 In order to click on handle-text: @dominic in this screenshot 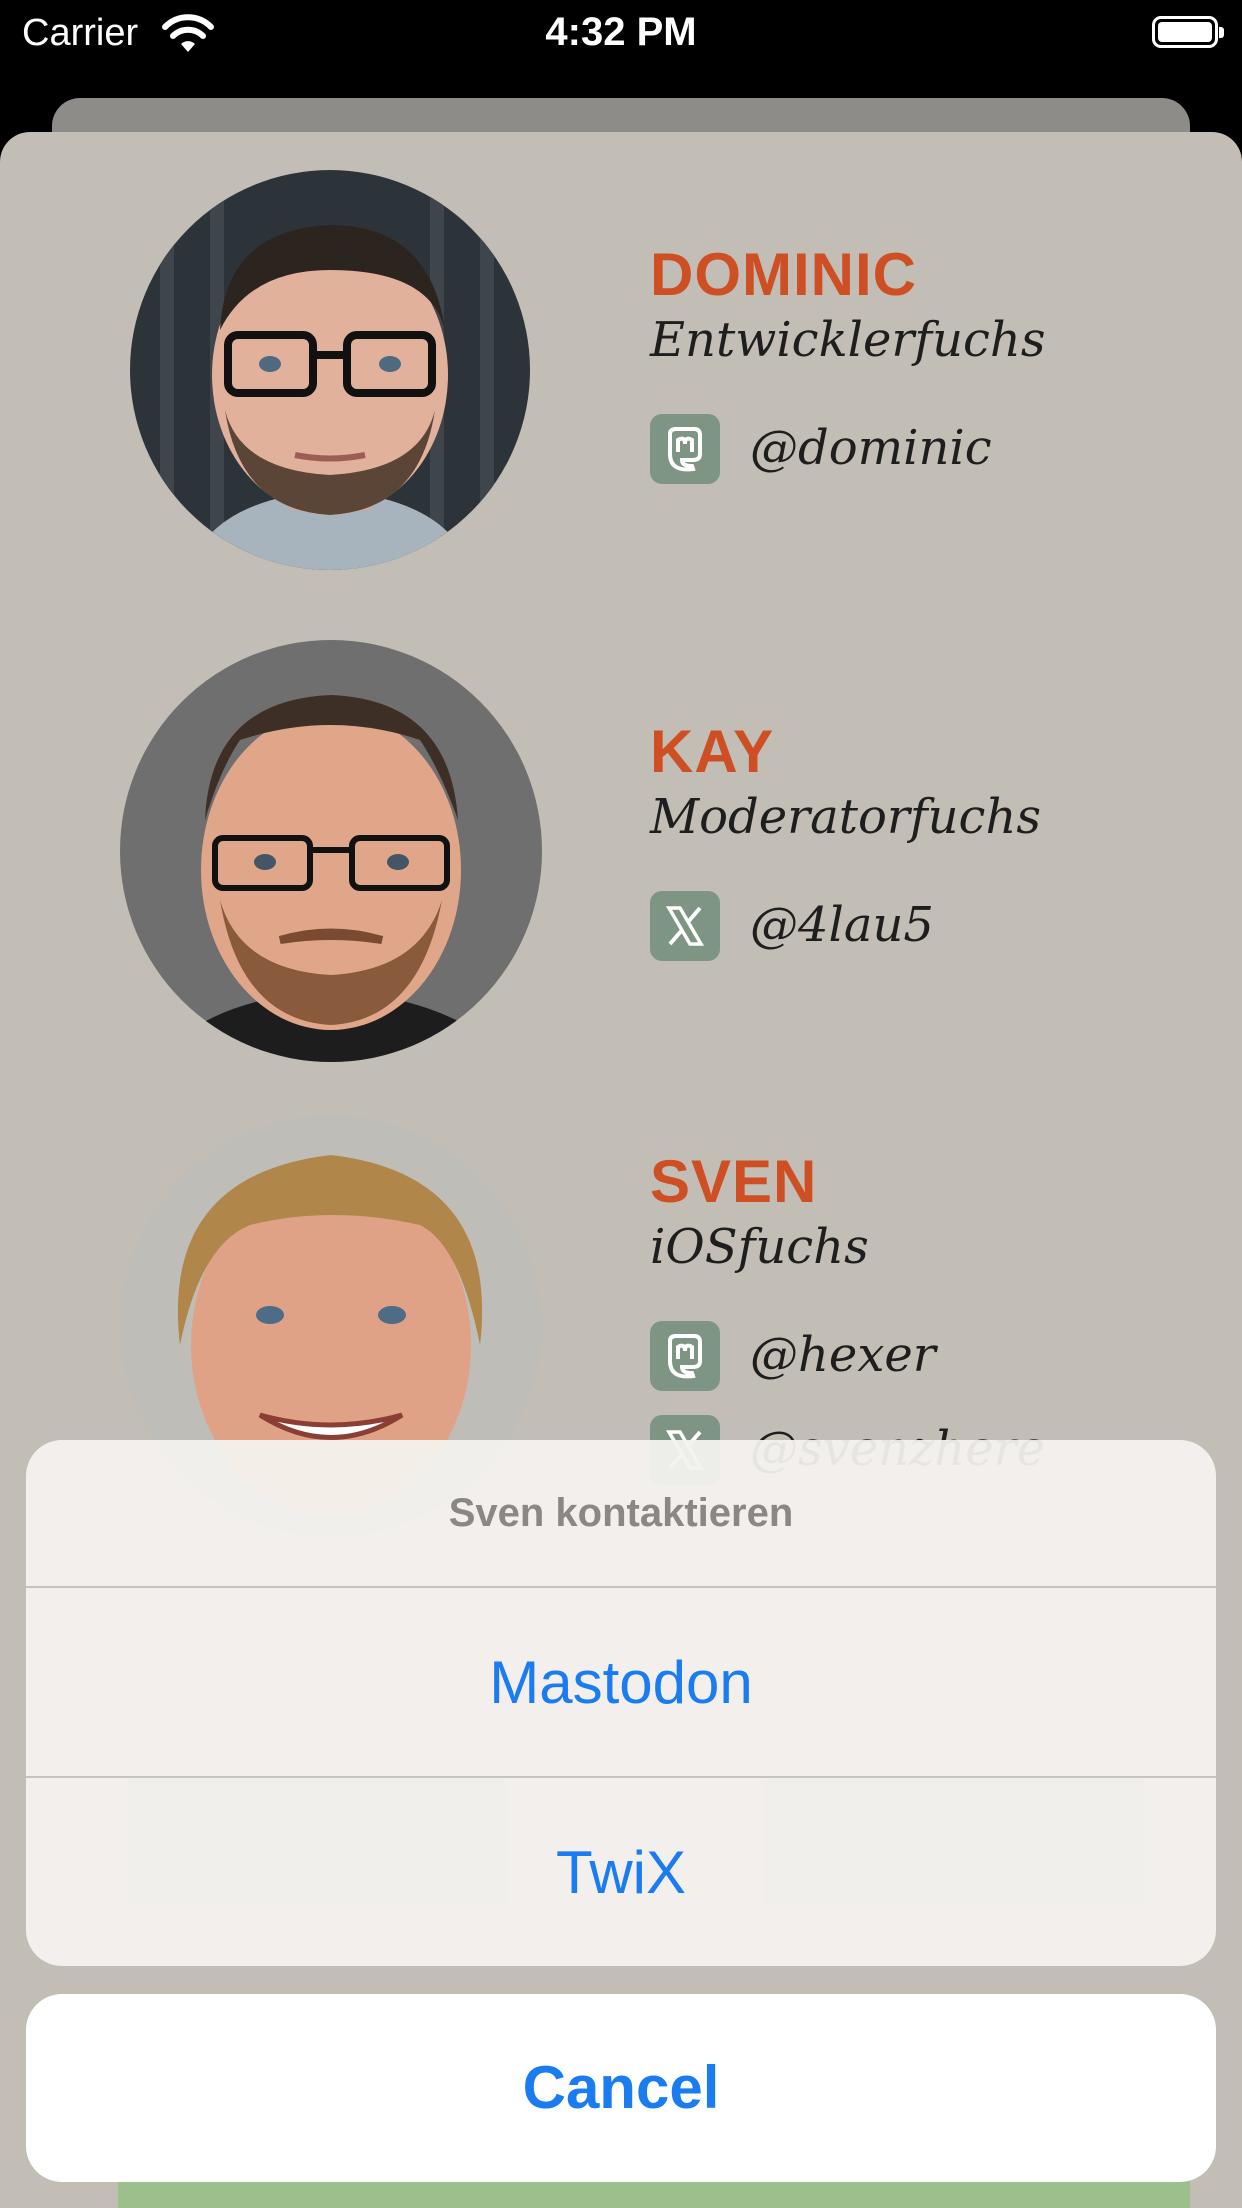, I will do `click(871, 448)`.